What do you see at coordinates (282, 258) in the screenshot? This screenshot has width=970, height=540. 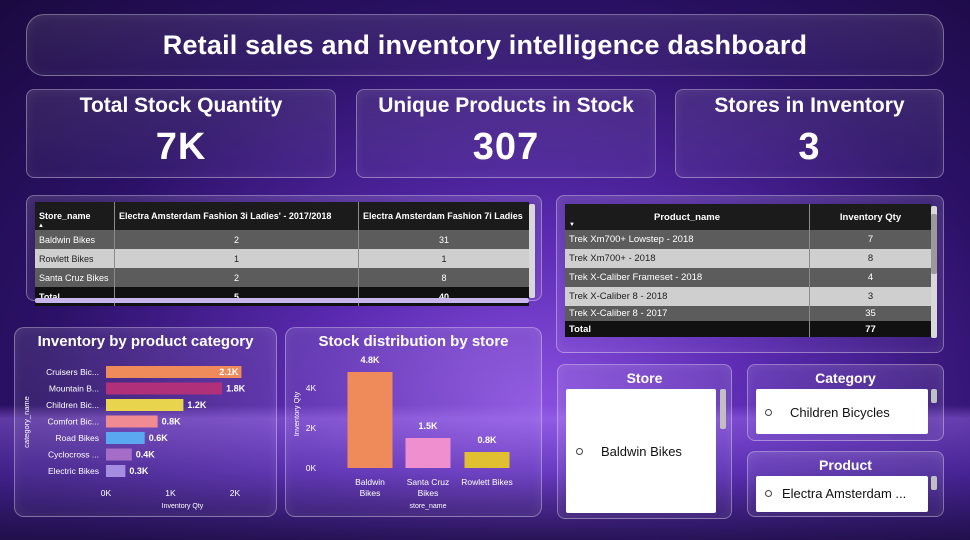 I see `table-row: Rowlett Bikes 1 1` at bounding box center [282, 258].